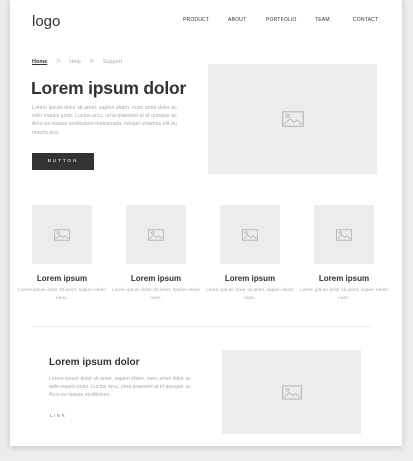 The height and width of the screenshot is (461, 413). Describe the element at coordinates (112, 62) in the screenshot. I see `breadcrumb-support: Support` at that location.